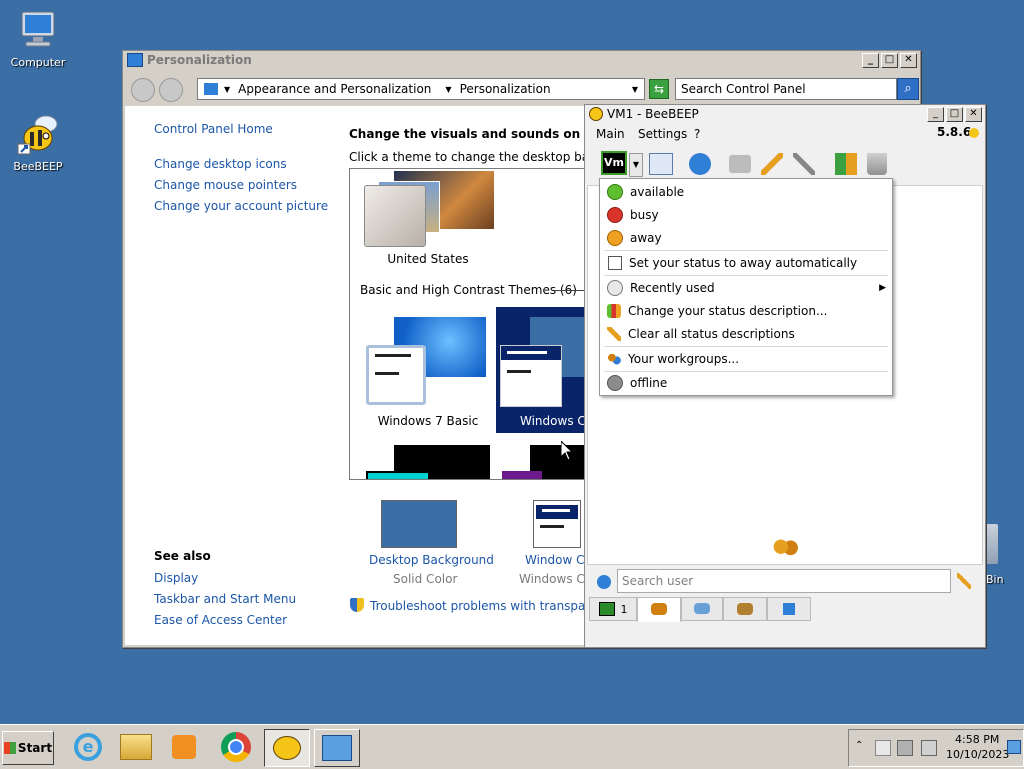 Image resolution: width=1024 pixels, height=769 pixels. I want to click on ease-of-access-link: Ease of Access Center, so click(220, 620).